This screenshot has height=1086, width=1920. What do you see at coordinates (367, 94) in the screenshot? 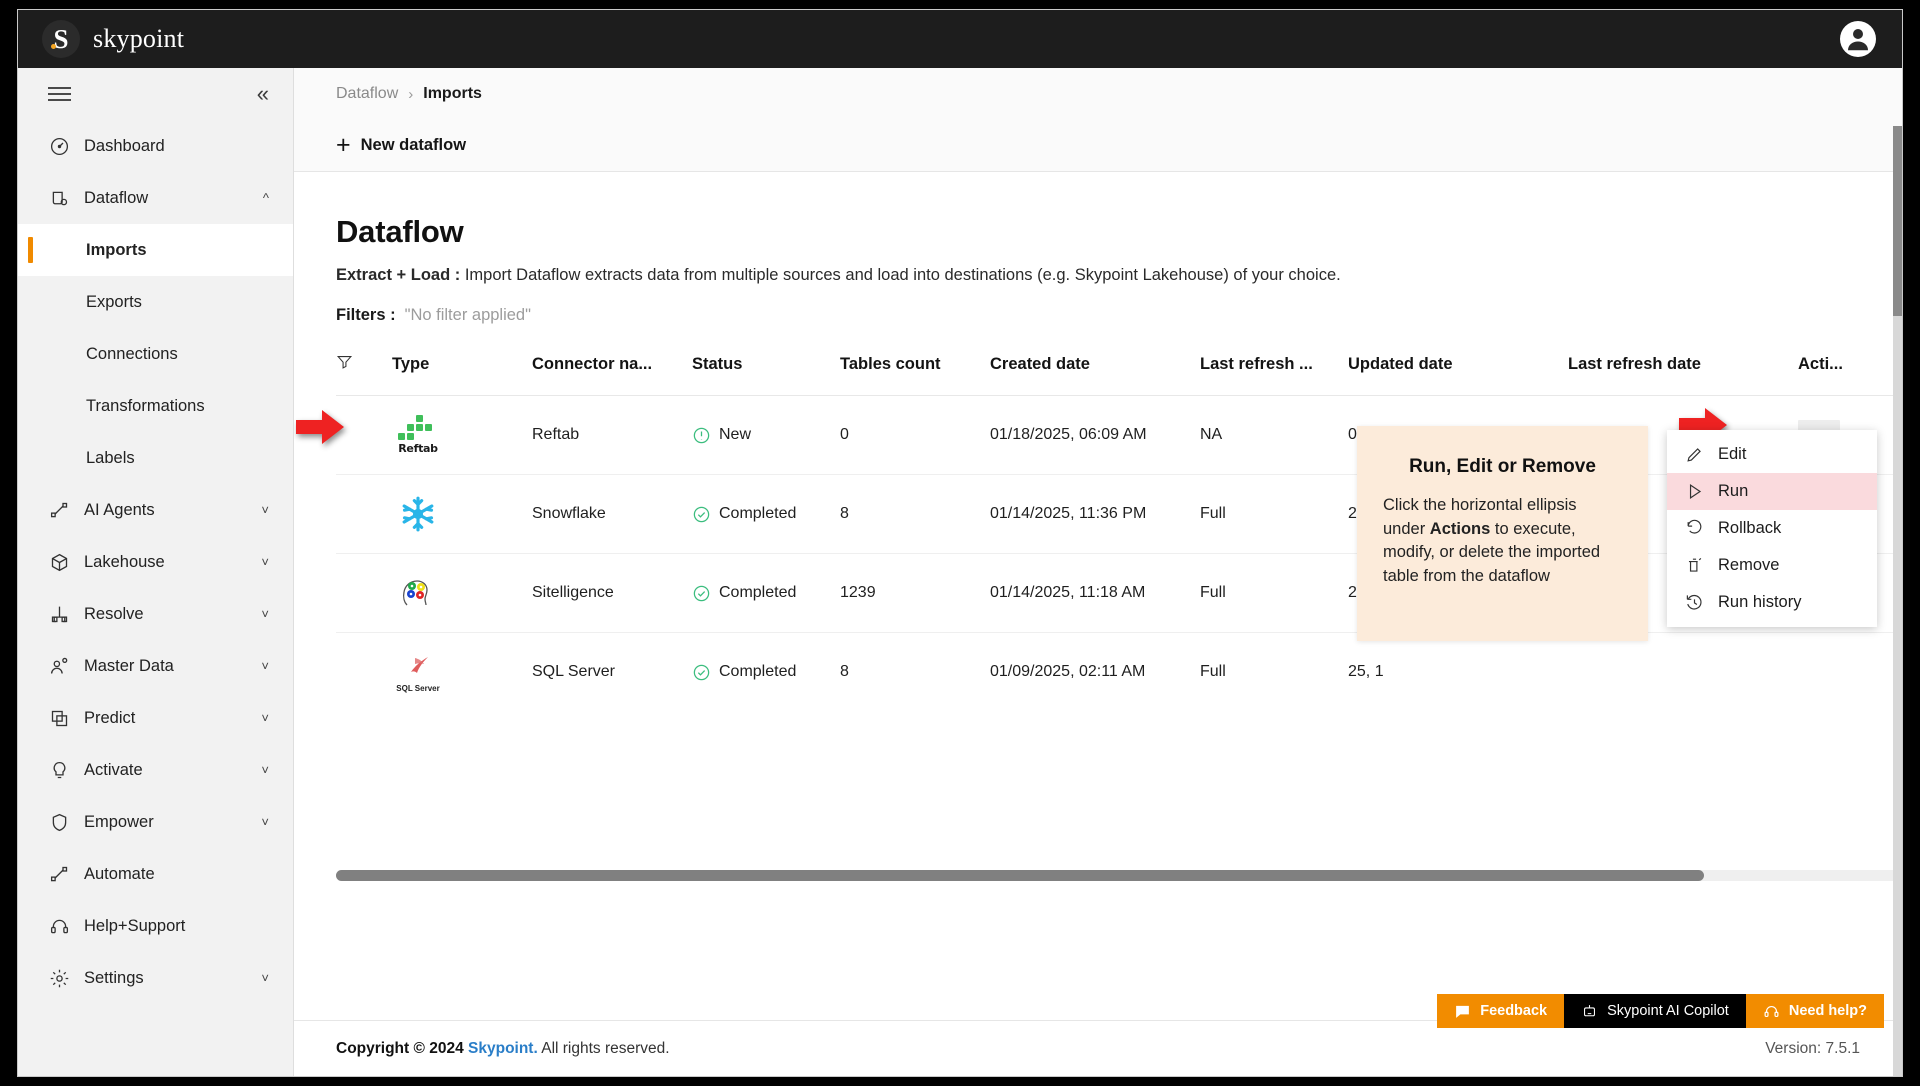
I see `breadcrumb-parent: Dataflow` at bounding box center [367, 94].